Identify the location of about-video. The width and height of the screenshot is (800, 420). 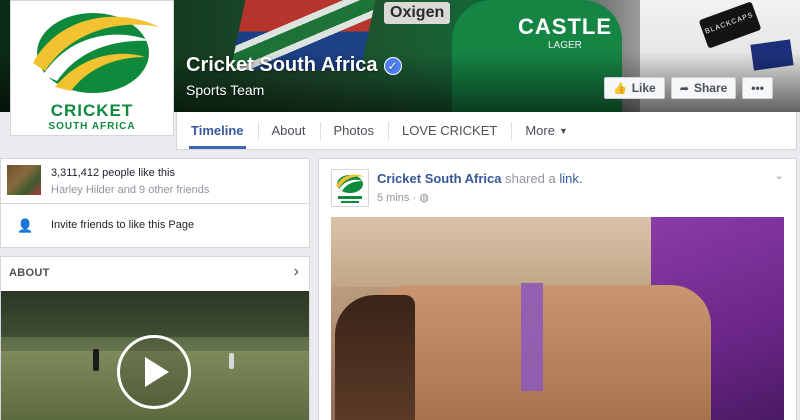
(155, 355).